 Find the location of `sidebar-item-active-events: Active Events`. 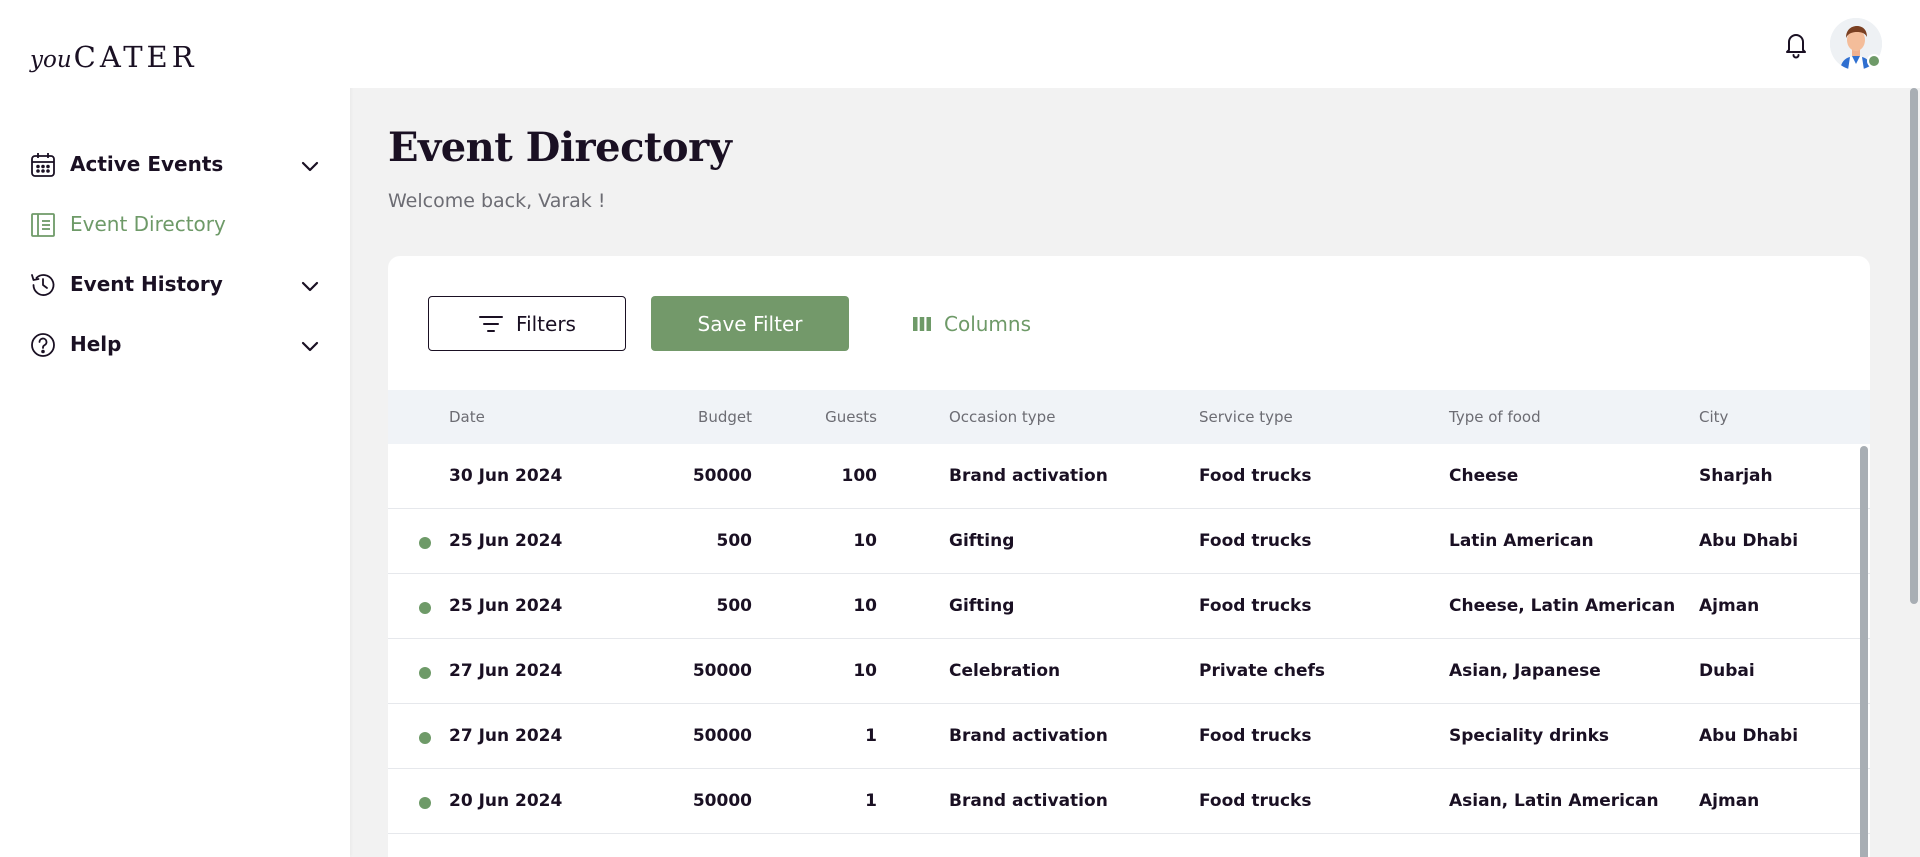

sidebar-item-active-events: Active Events is located at coordinates (175, 164).